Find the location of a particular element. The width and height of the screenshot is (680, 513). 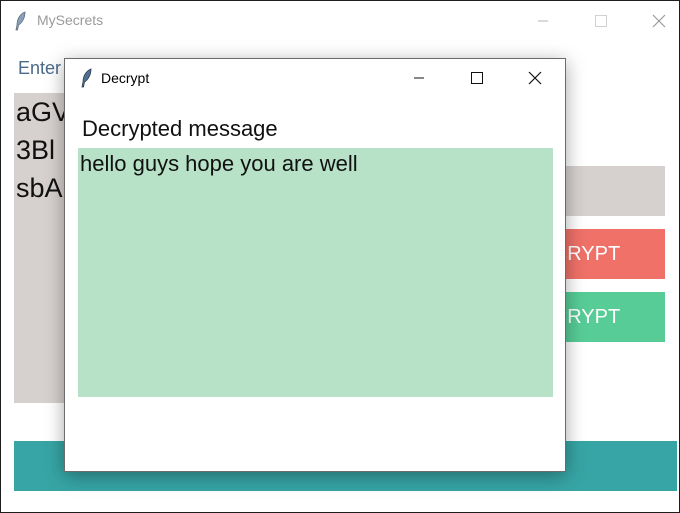

enter-text-label: Enter is located at coordinates (40, 68).